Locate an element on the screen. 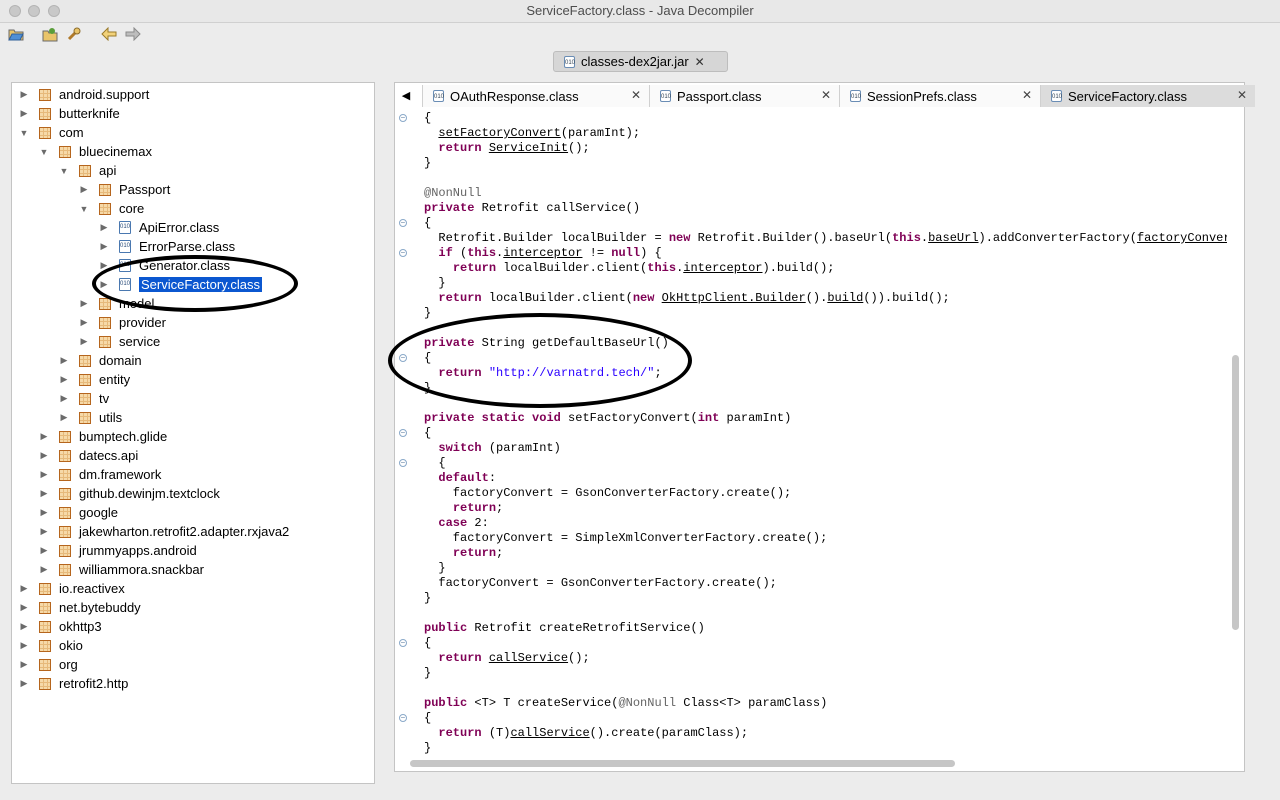  tree-item: ▶ retrofit2.http is located at coordinates (73, 683).